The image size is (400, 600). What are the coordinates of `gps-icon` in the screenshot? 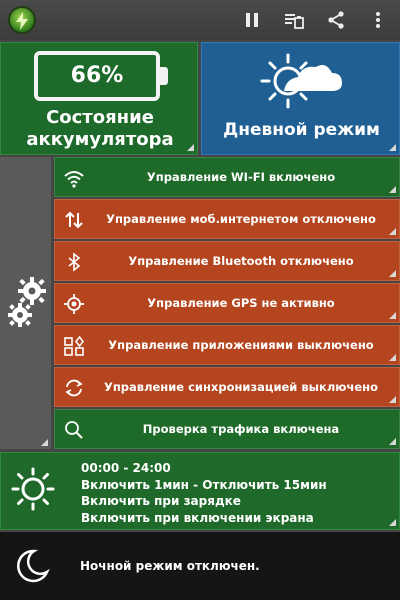 It's located at (74, 304).